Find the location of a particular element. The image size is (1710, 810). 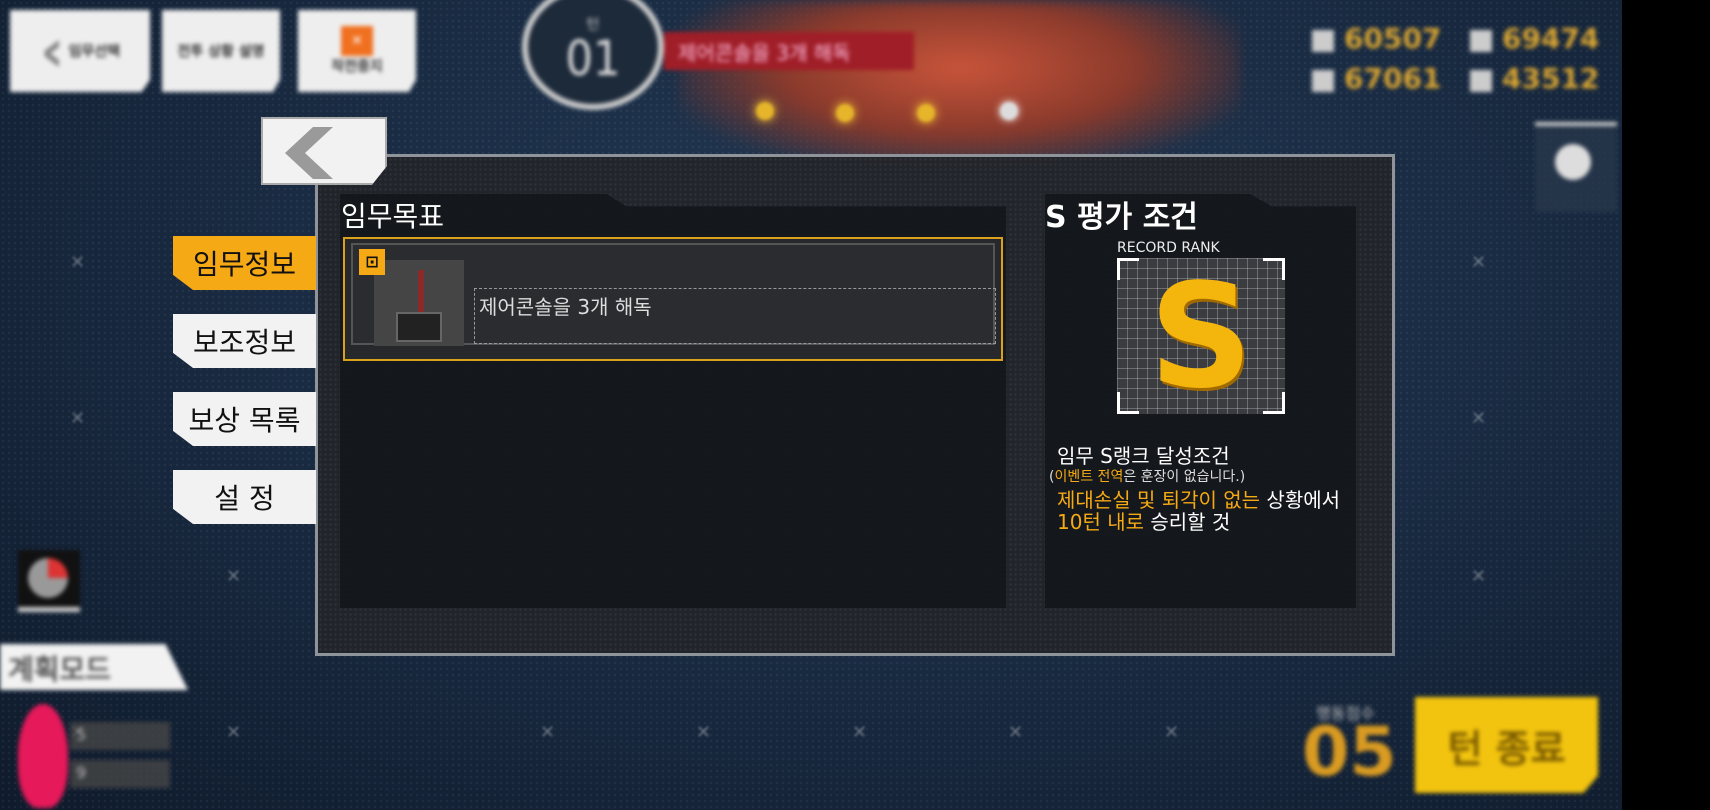

ammo-icon is located at coordinates (1481, 41).